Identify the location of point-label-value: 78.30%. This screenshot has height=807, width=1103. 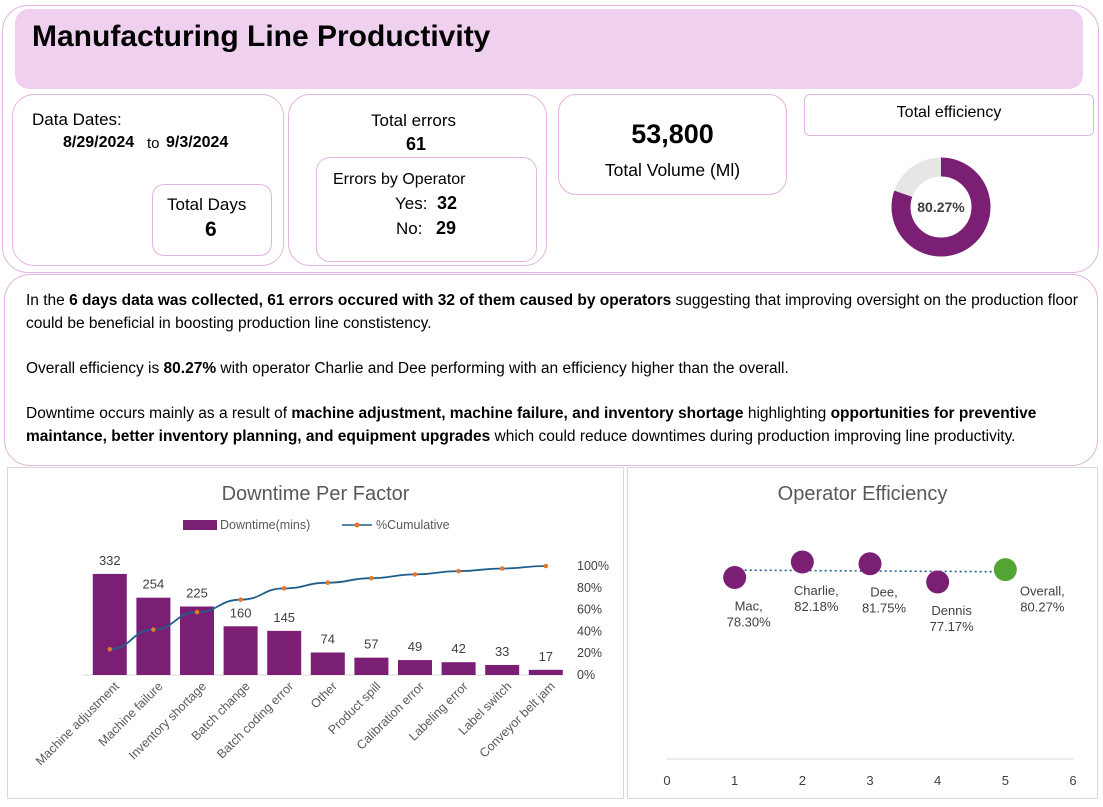
(749, 621).